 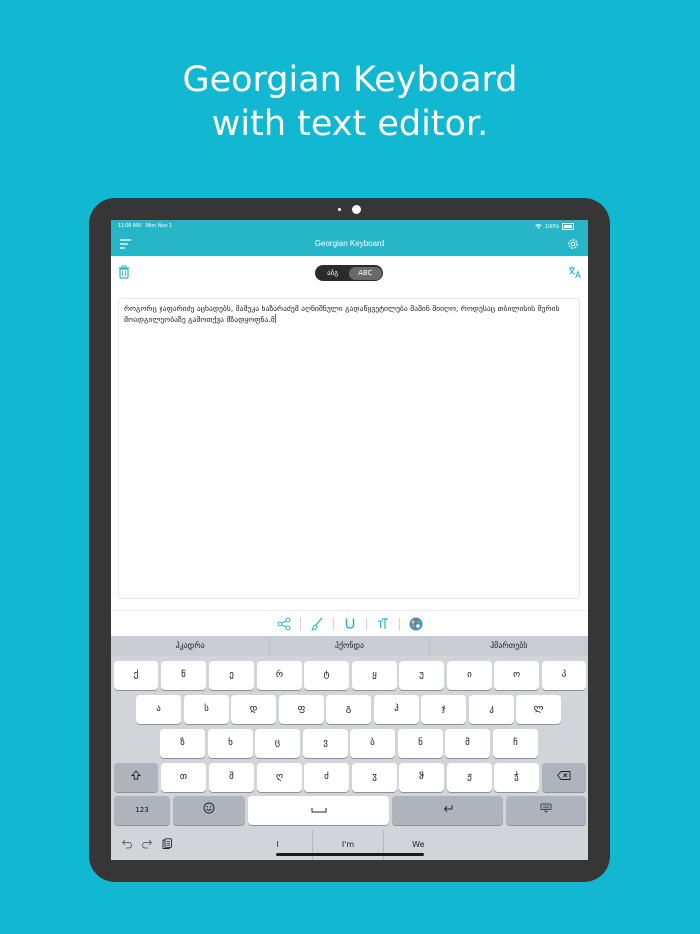 I want to click on key: მ, so click(x=467, y=743).